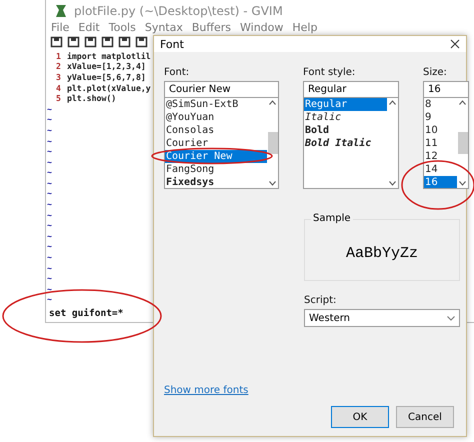 Image resolution: width=474 pixels, height=442 pixels. Describe the element at coordinates (345, 143) in the screenshot. I see `list-item: Bold Italic` at that location.